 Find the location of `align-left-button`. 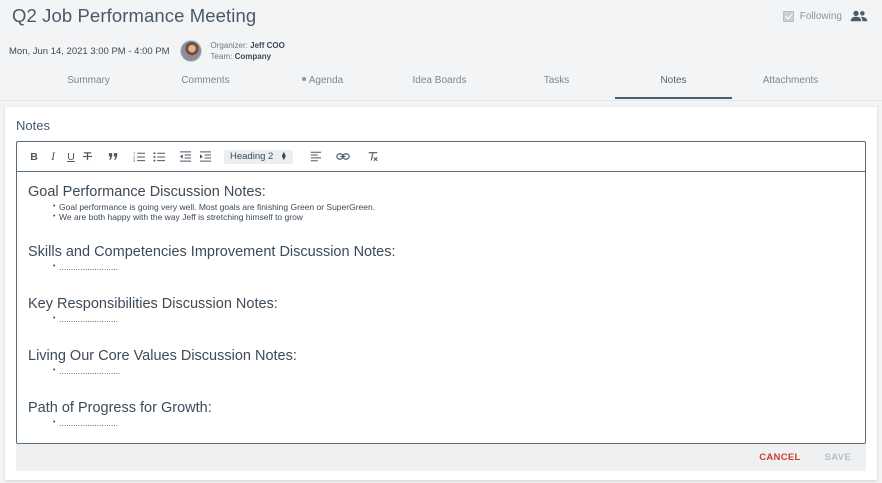

align-left-button is located at coordinates (316, 157).